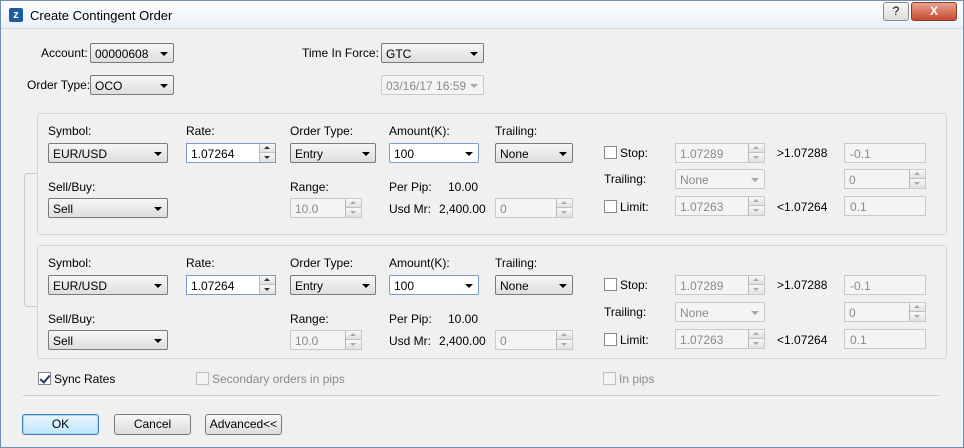 The height and width of the screenshot is (448, 964). I want to click on symbol-label: Symbol:, so click(70, 131).